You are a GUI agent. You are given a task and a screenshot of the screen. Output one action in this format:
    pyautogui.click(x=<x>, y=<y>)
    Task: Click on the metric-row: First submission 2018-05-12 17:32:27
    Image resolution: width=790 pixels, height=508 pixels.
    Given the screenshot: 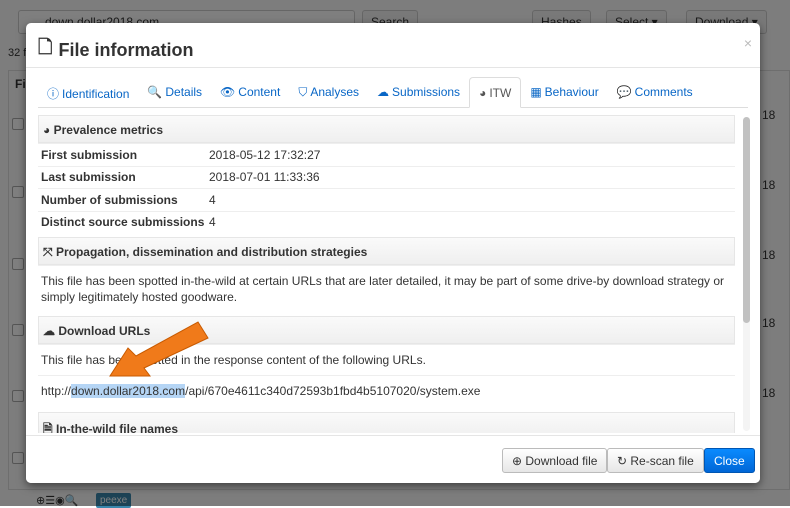 What is the action you would take?
    pyautogui.click(x=386, y=154)
    